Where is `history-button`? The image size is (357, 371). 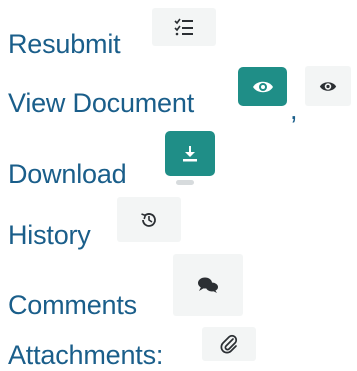 history-button is located at coordinates (149, 219).